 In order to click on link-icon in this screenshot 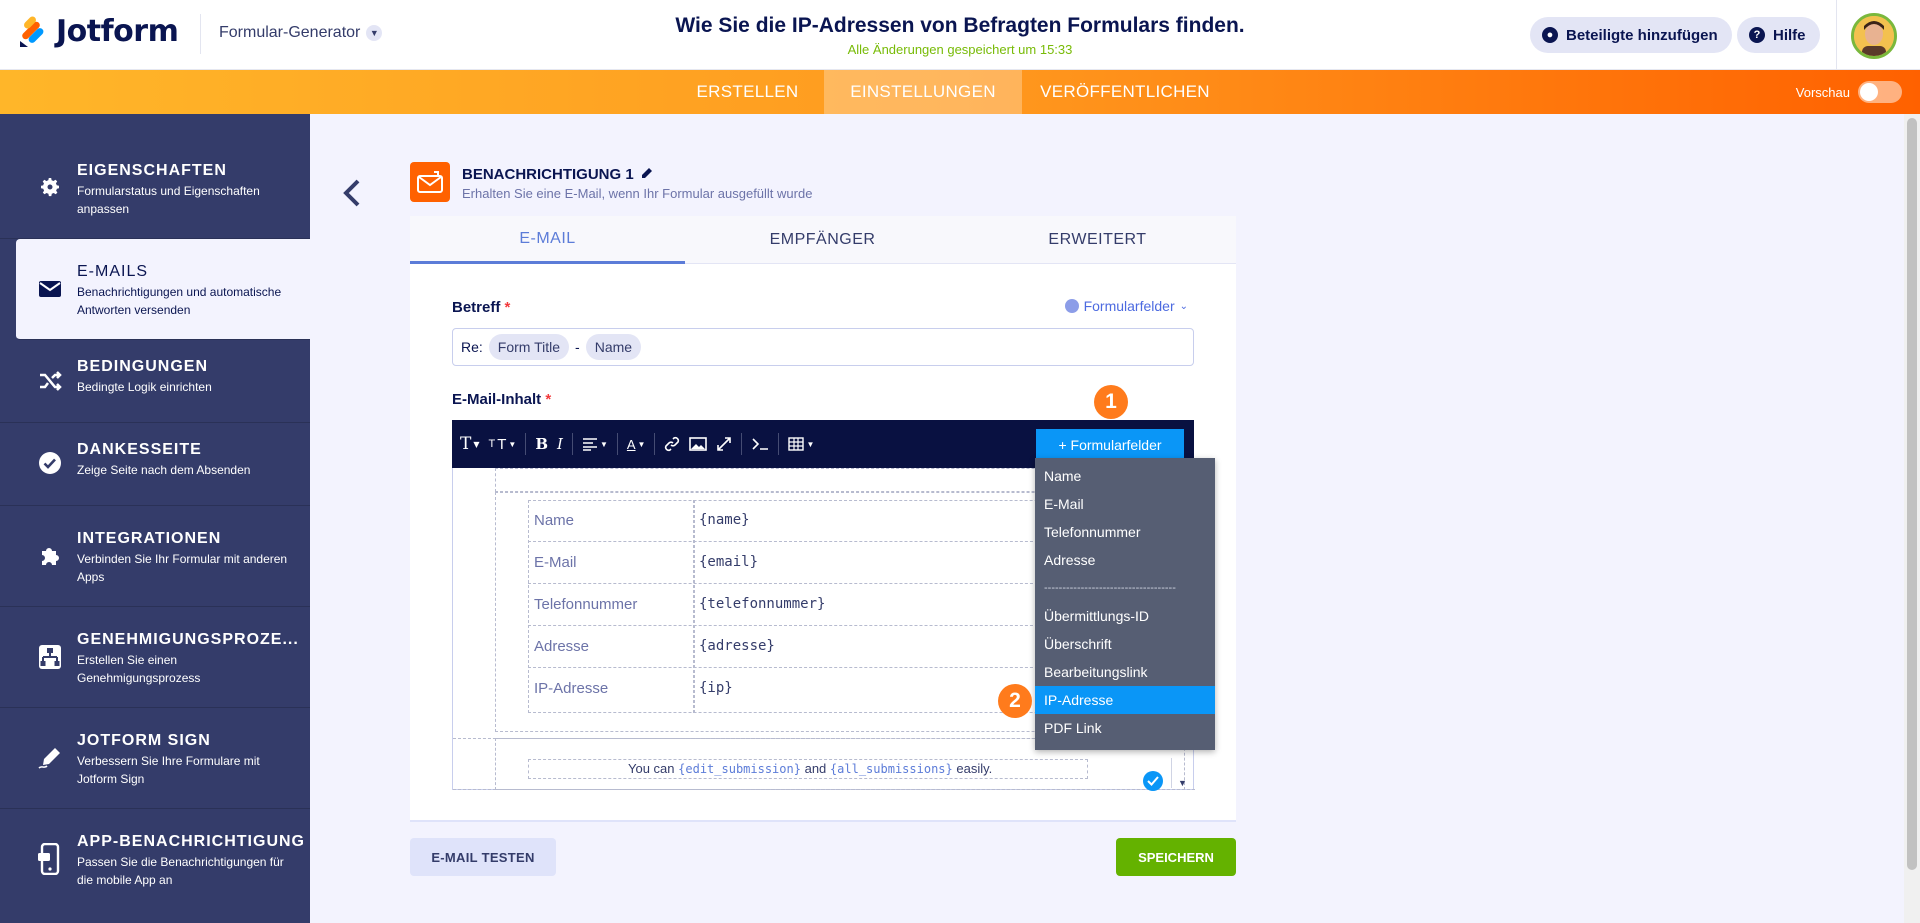, I will do `click(1071, 306)`.